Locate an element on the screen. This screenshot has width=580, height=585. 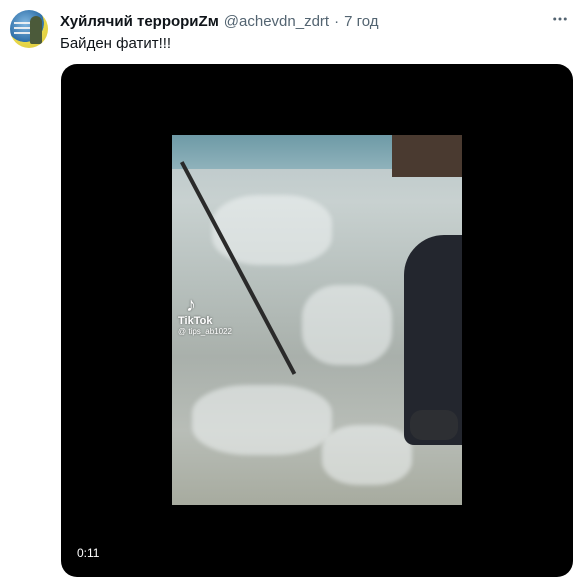
avatar is located at coordinates (29, 29).